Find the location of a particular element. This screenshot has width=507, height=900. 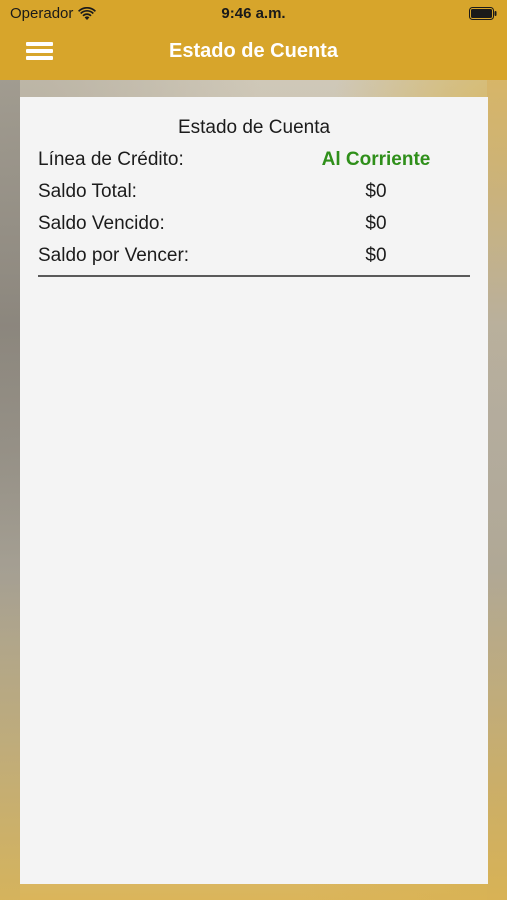

row-label: Línea de Crédito: is located at coordinates (111, 159).